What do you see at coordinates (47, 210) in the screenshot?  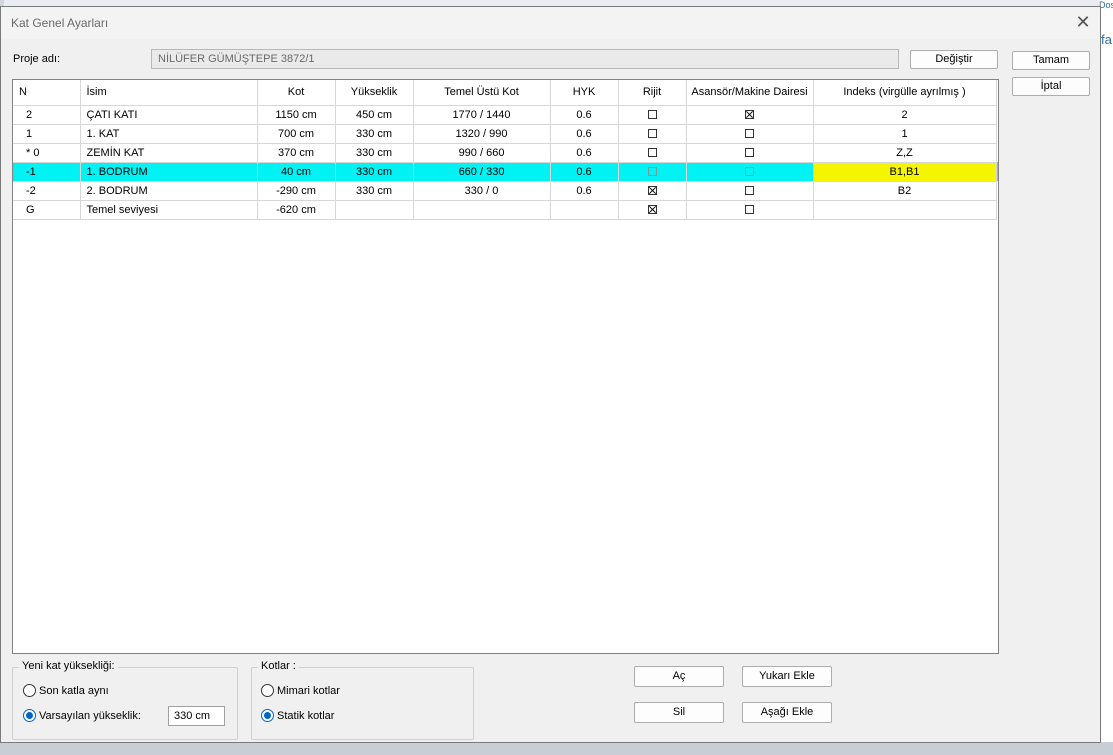 I see `cell-n: G` at bounding box center [47, 210].